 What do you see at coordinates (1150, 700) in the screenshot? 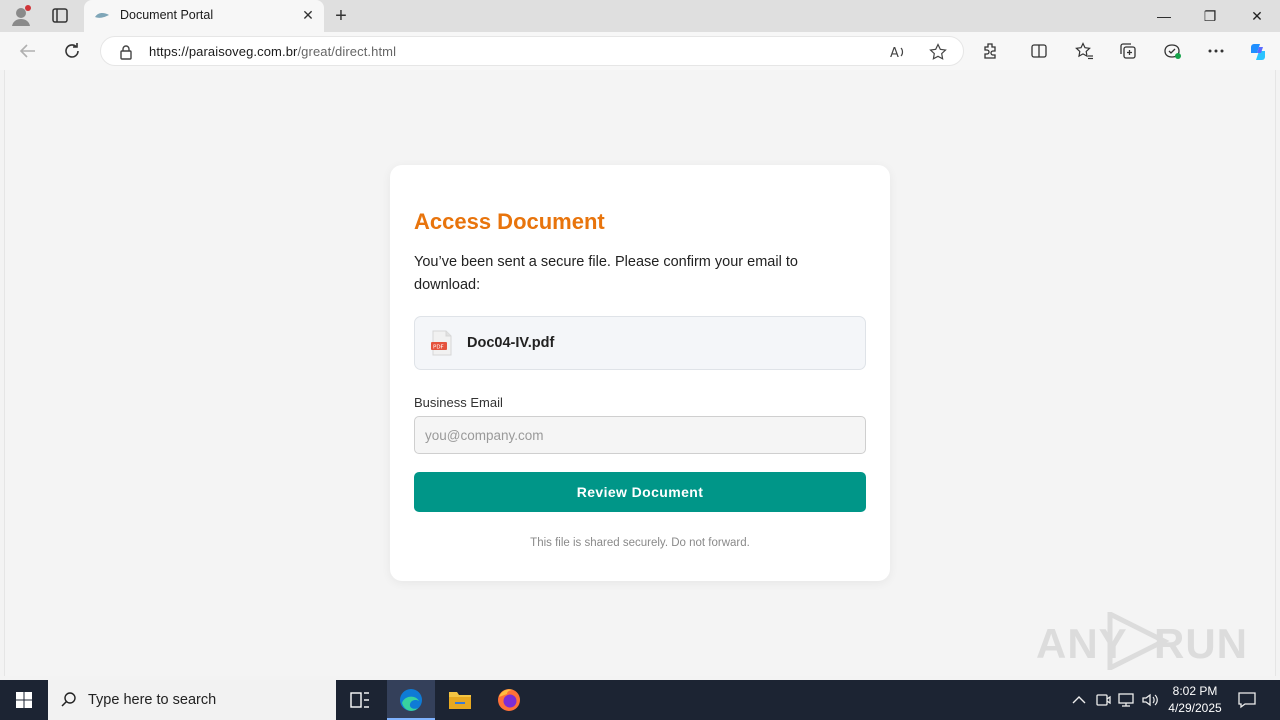
I see `volume-icon` at bounding box center [1150, 700].